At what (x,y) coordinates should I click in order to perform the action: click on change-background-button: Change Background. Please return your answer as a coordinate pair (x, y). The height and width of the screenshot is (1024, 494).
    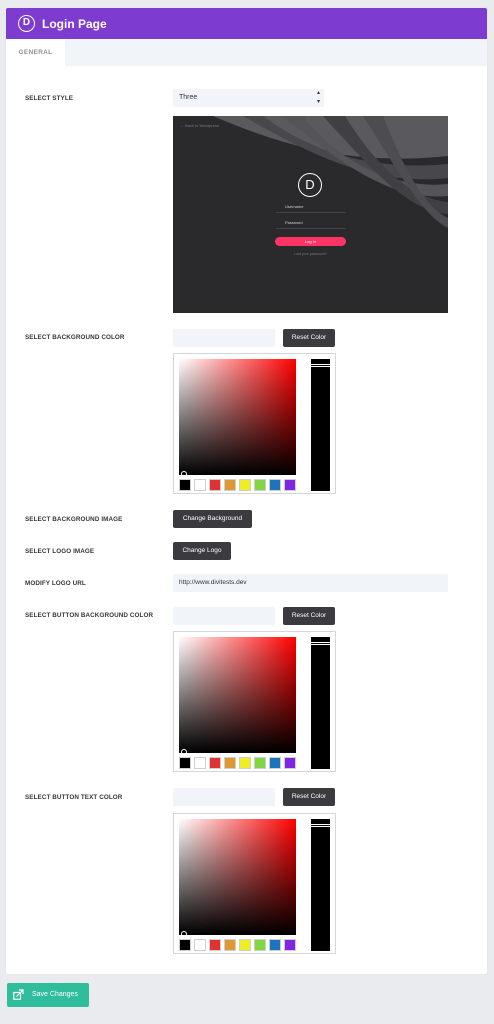
    Looking at the image, I should click on (212, 519).